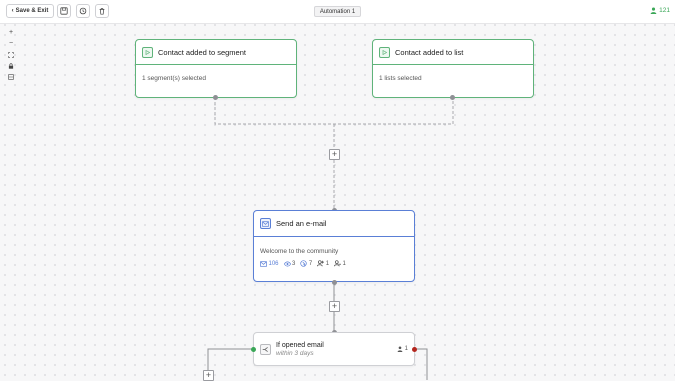 This screenshot has width=675, height=381. I want to click on user-minus-icon, so click(338, 263).